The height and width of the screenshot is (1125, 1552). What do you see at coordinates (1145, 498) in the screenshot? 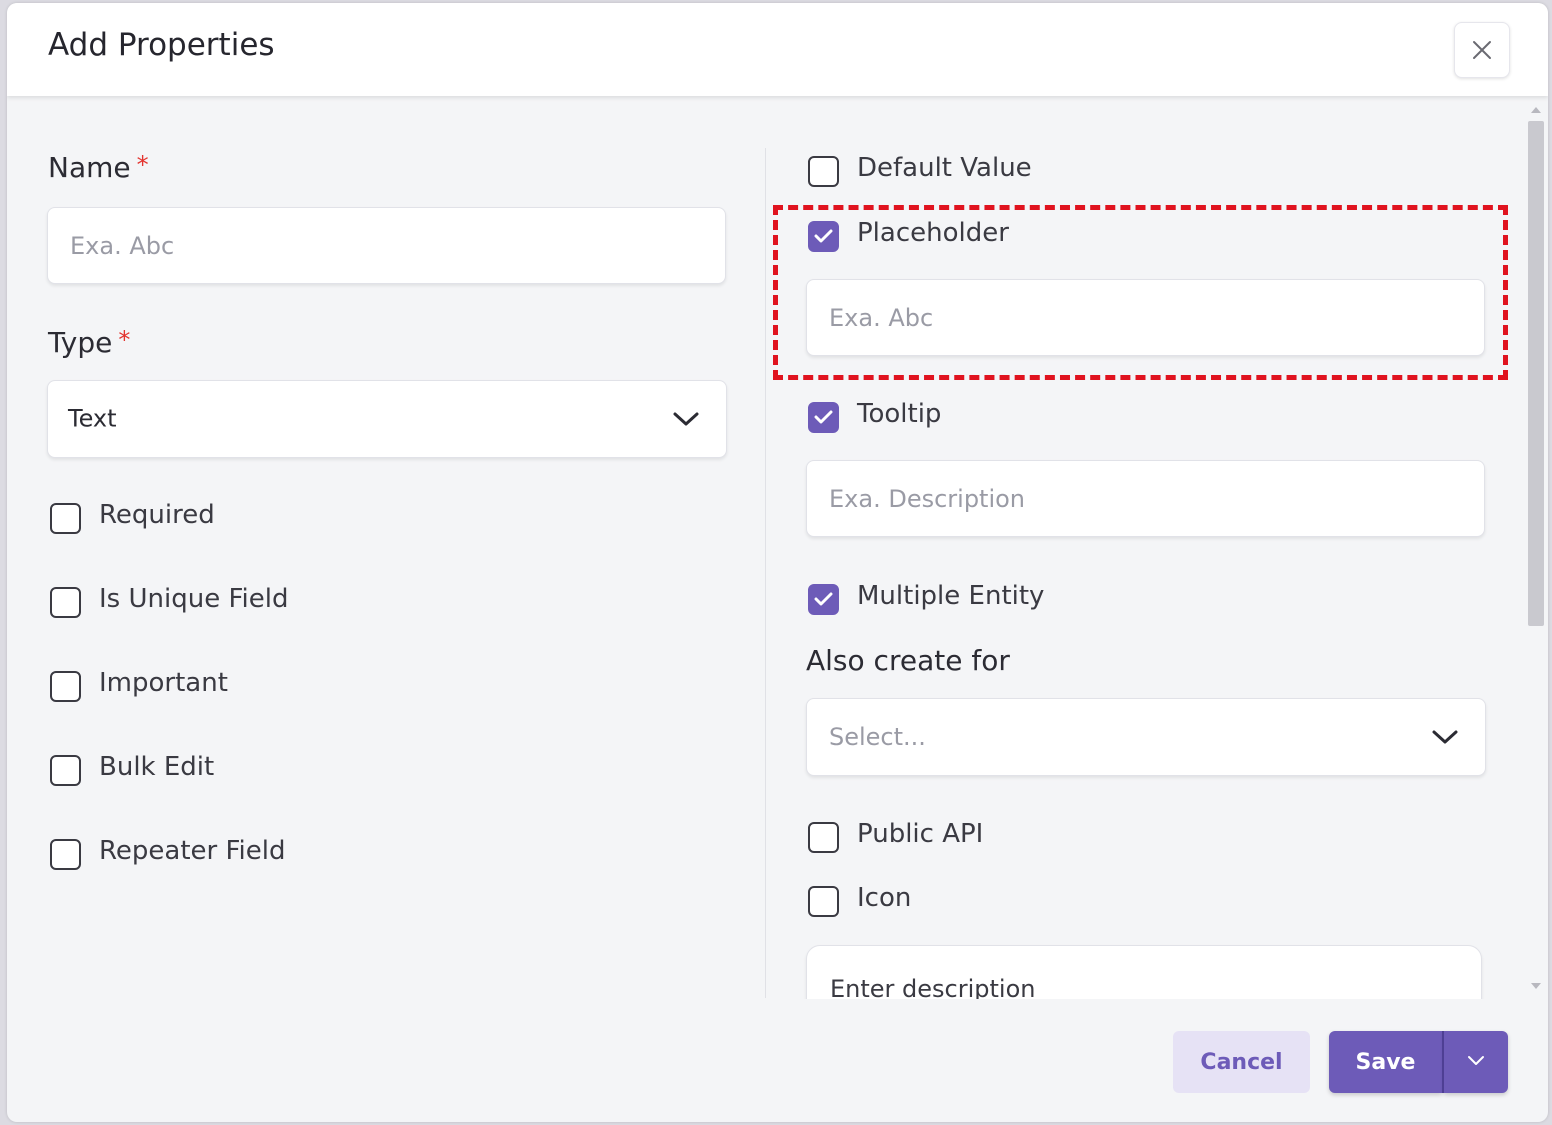
I see `tooltip-input: Exa. Description` at bounding box center [1145, 498].